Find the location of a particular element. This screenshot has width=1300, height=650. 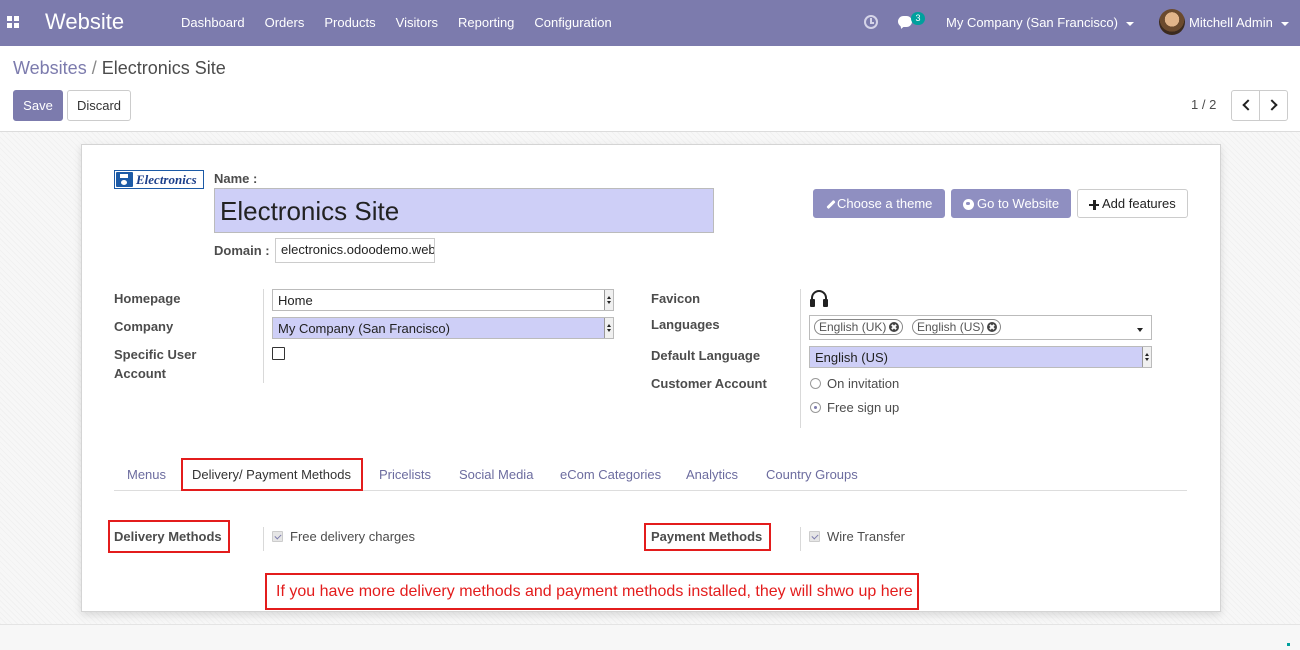

tab-menus: Menus is located at coordinates (146, 474).